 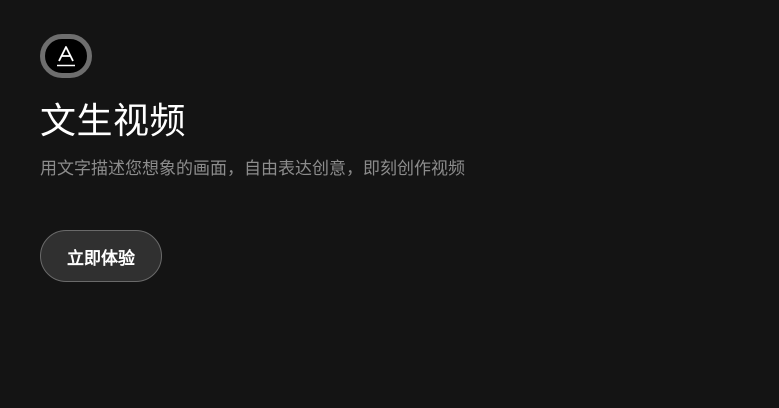 What do you see at coordinates (101, 256) in the screenshot?
I see `try-now-button: 立即体验` at bounding box center [101, 256].